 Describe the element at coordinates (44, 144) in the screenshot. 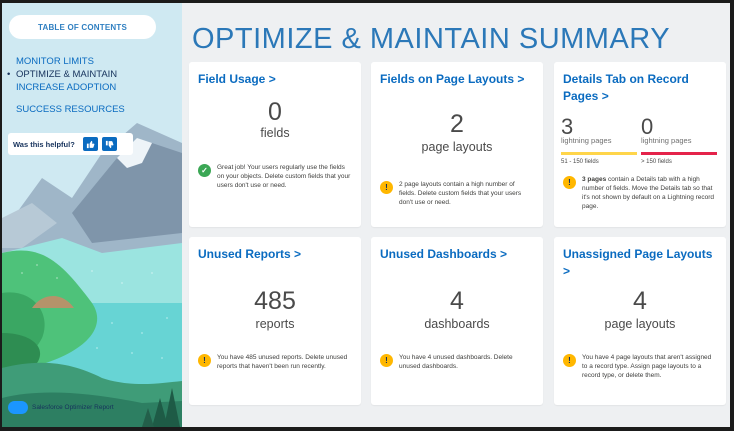

I see `helpful-label: Was this helpful?` at that location.